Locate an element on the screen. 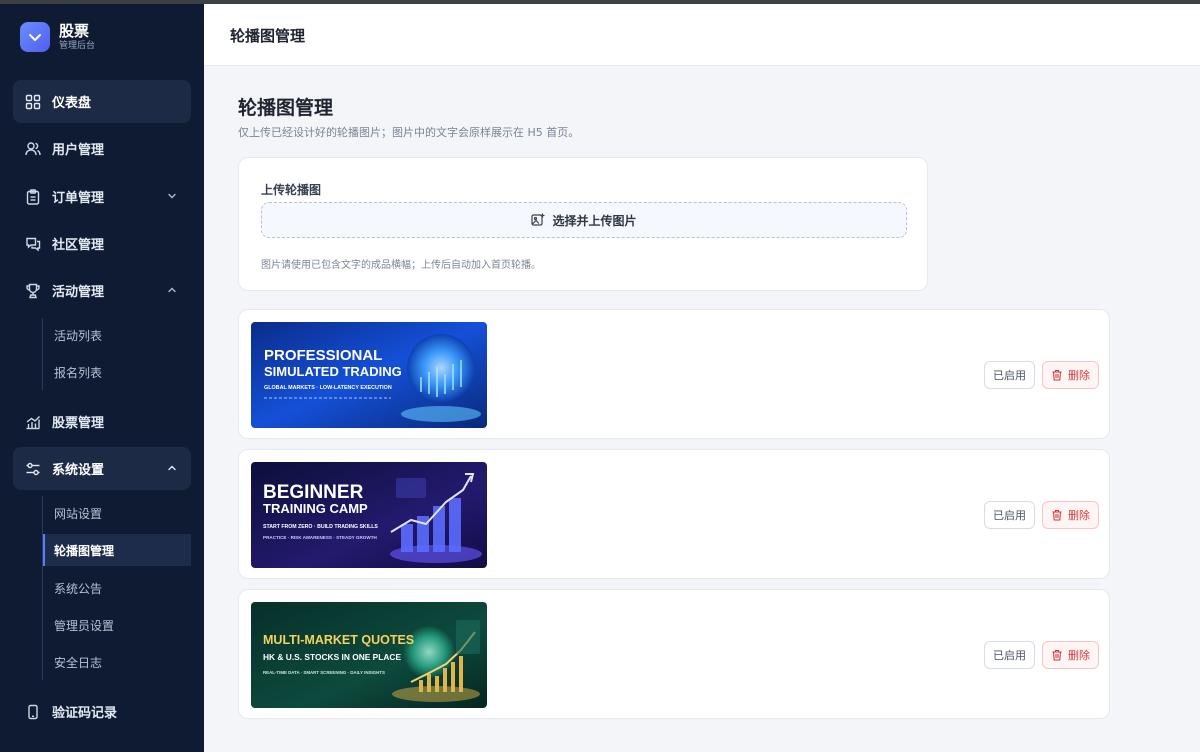 The image size is (1200, 752). banner-text-line2: HK & U.S. STOCKS IN ONE PLACE is located at coordinates (332, 657).